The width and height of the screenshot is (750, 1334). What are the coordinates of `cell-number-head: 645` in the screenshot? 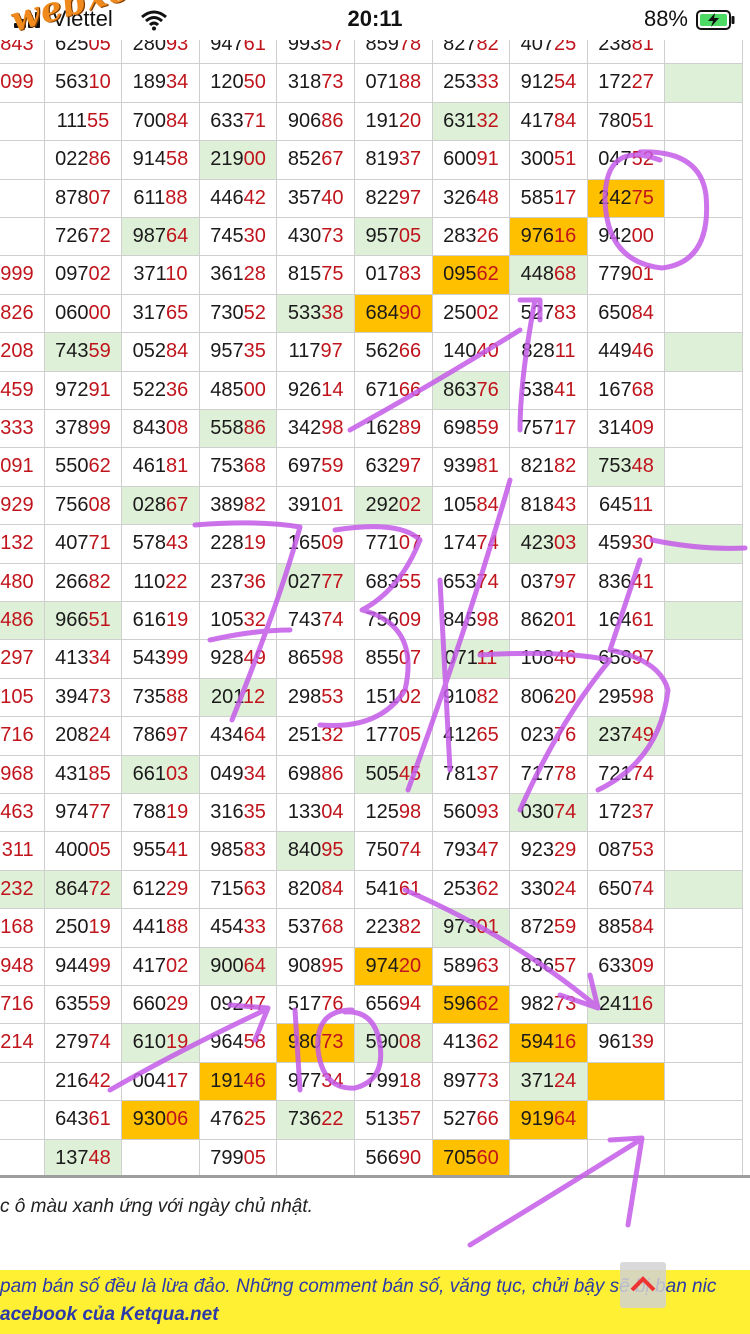 It's located at (616, 504).